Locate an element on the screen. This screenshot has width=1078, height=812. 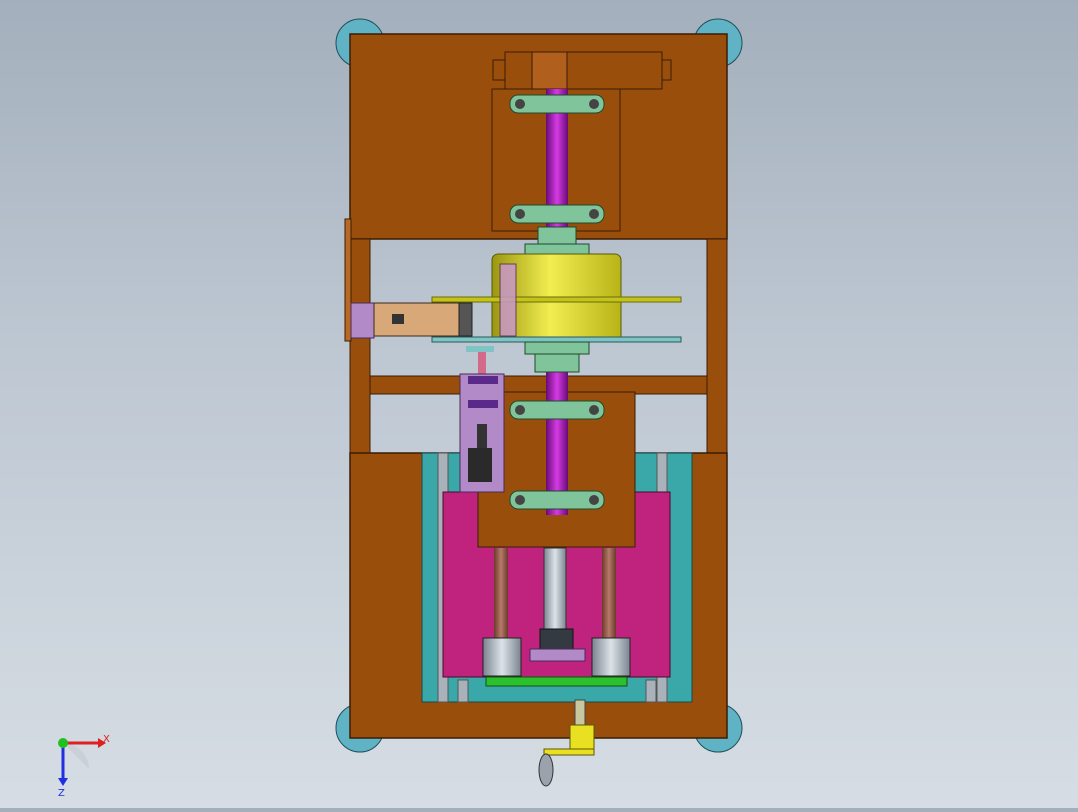
crank-handle is located at coordinates (546, 770).